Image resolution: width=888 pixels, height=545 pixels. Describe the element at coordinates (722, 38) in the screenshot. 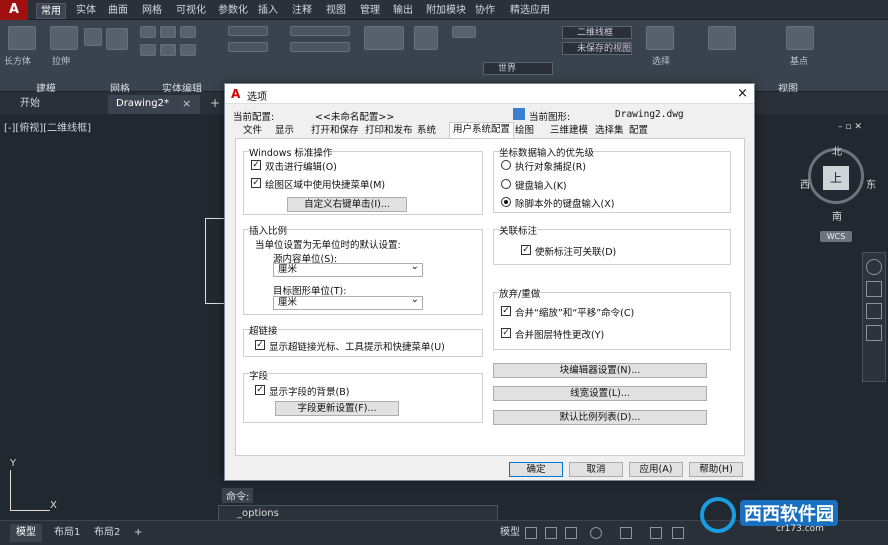

I see `layer-tool-icon` at that location.